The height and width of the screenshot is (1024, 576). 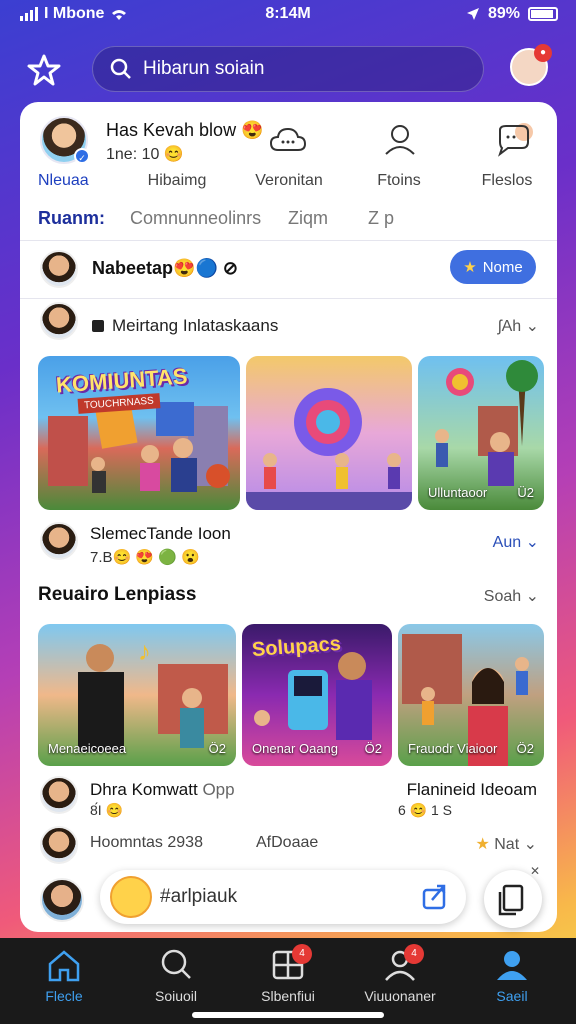 What do you see at coordinates (139, 433) in the screenshot?
I see `gallery-thumb: KOMIUNTAS TOUCHRNASS` at bounding box center [139, 433].